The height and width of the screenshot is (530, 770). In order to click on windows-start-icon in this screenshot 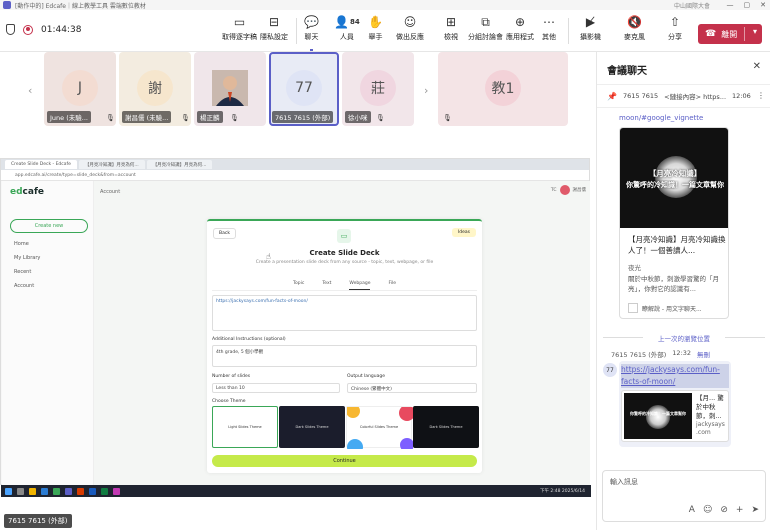, I will do `click(8, 491)`.